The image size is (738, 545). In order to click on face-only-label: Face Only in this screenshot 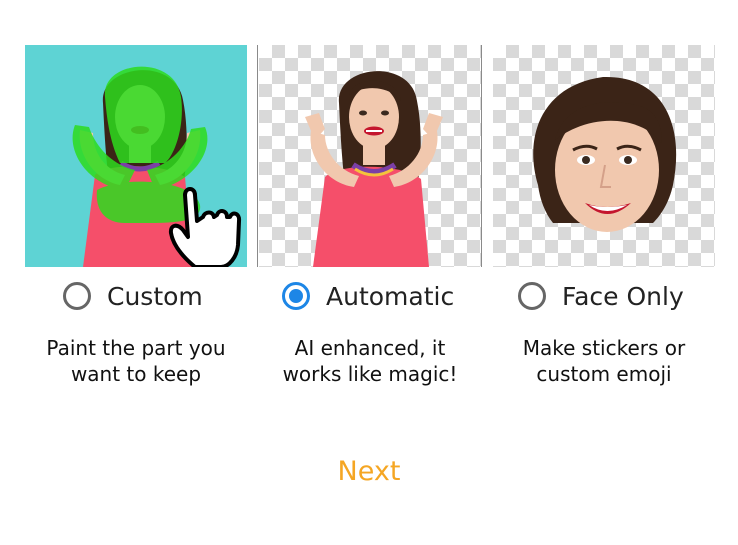, I will do `click(623, 296)`.